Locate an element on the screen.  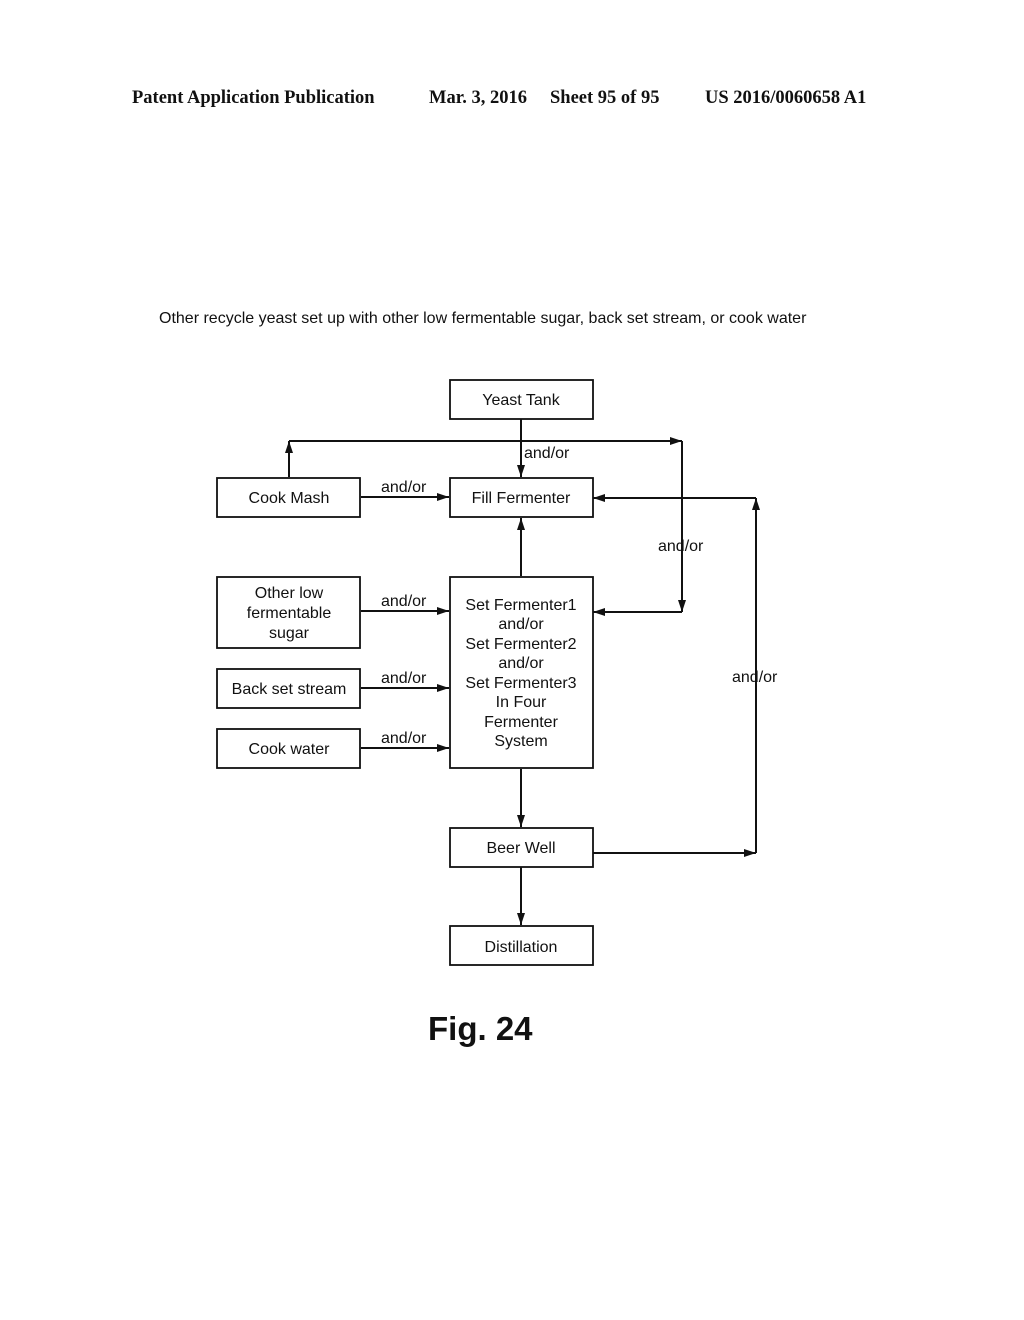
node-cook-mash: Cook Mash is located at coordinates (288, 497).